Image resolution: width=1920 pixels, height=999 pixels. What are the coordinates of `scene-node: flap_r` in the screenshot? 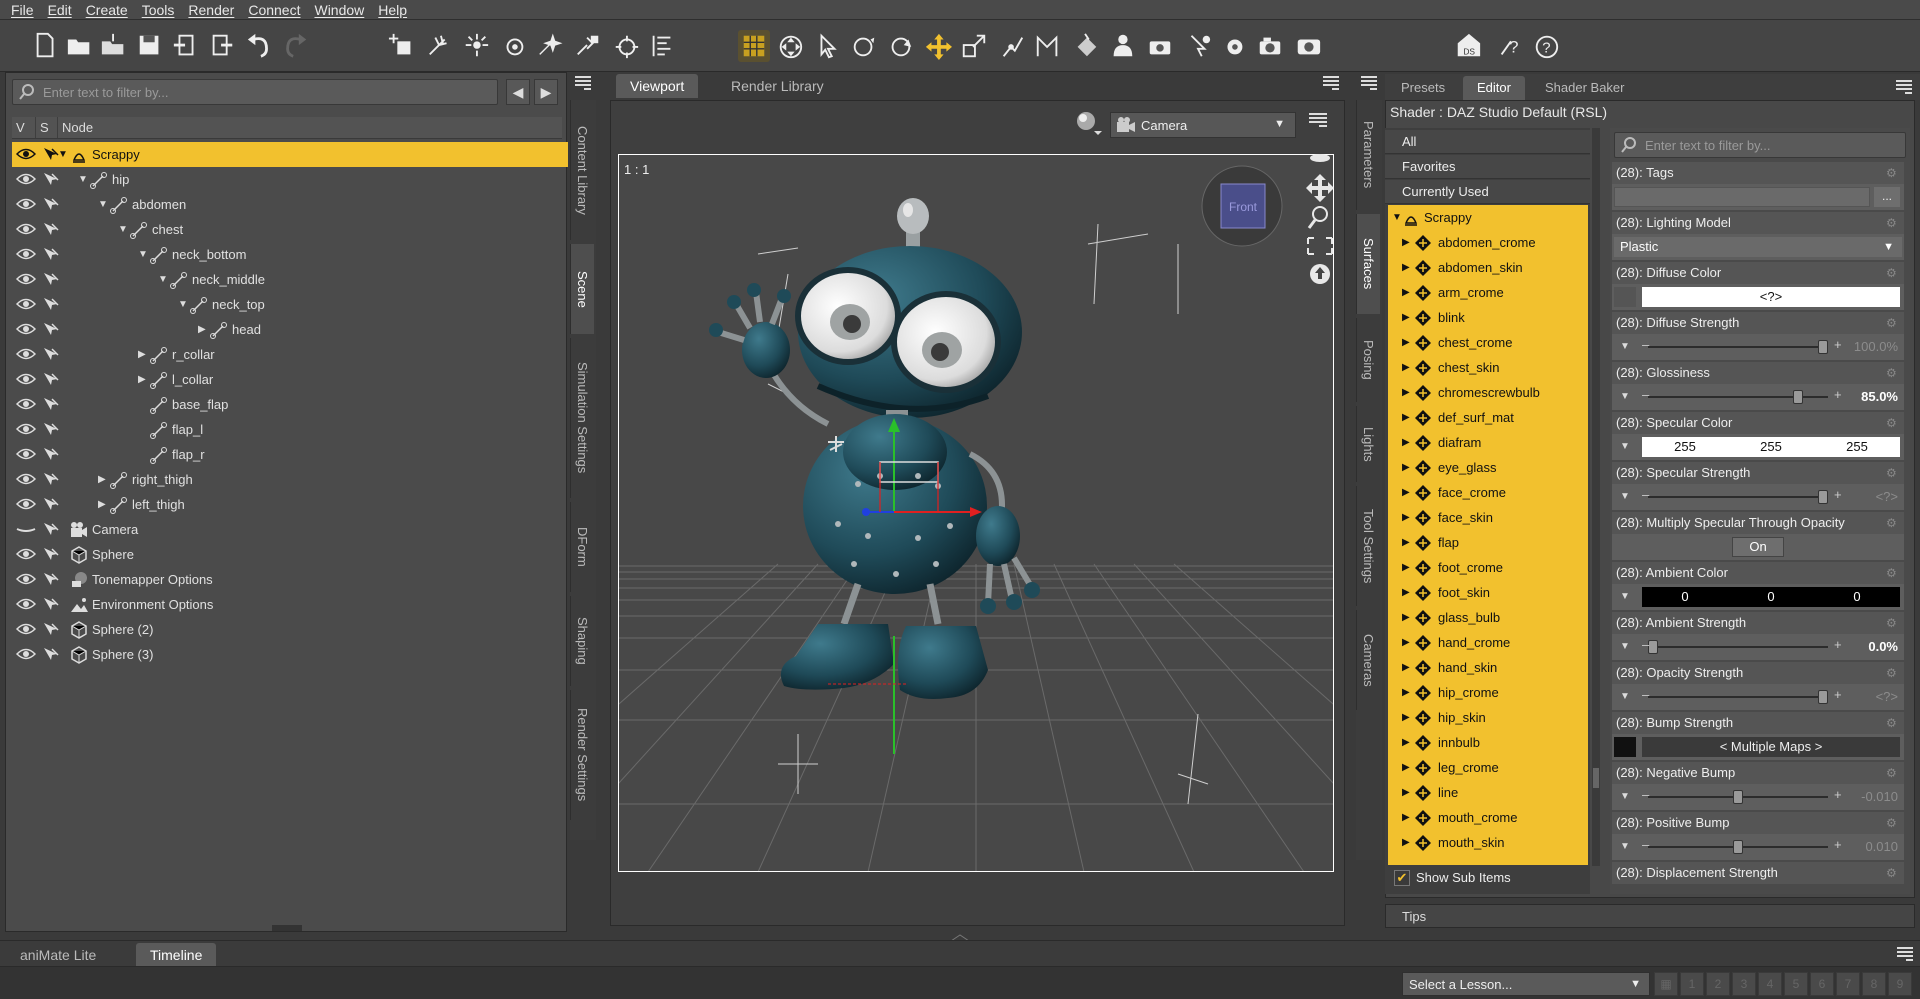 It's located at (290, 454).